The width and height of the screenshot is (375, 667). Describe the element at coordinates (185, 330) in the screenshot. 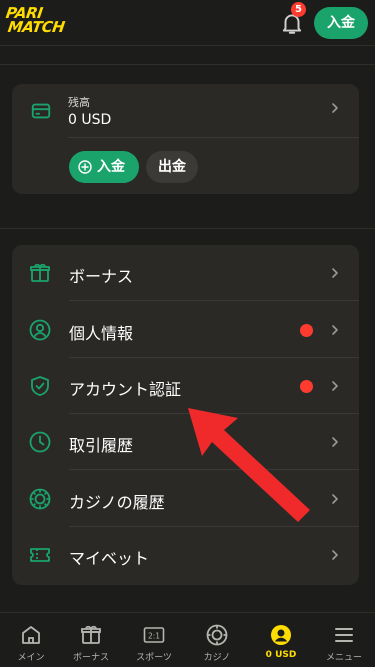

I see `menu-item-personal-info: 個人情報` at that location.